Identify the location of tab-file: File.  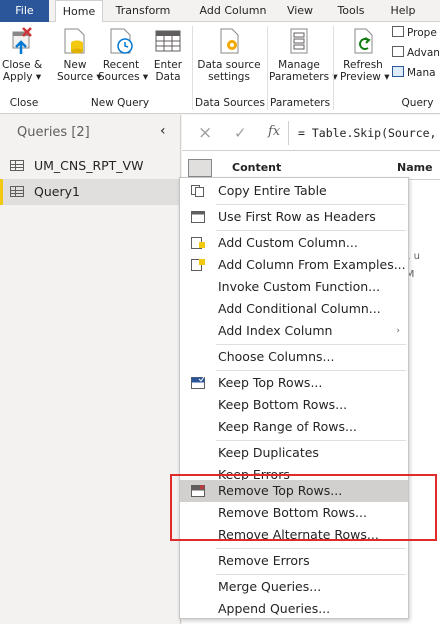
(24, 11).